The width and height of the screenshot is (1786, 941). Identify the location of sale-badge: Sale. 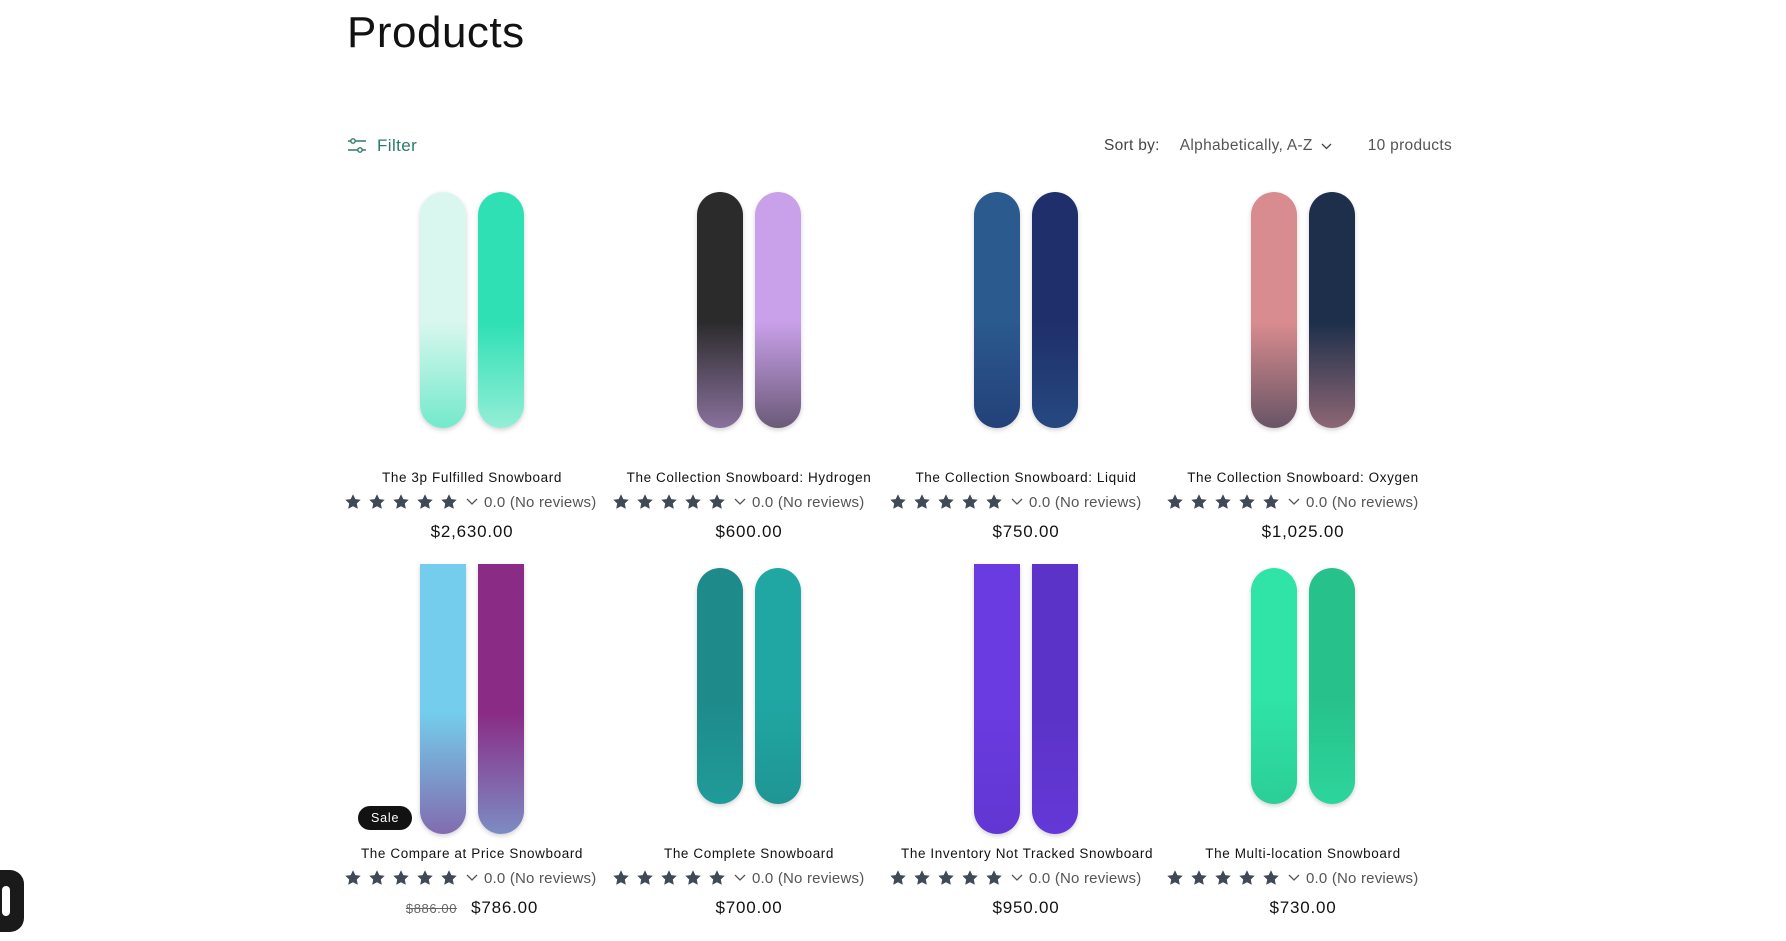
(385, 818).